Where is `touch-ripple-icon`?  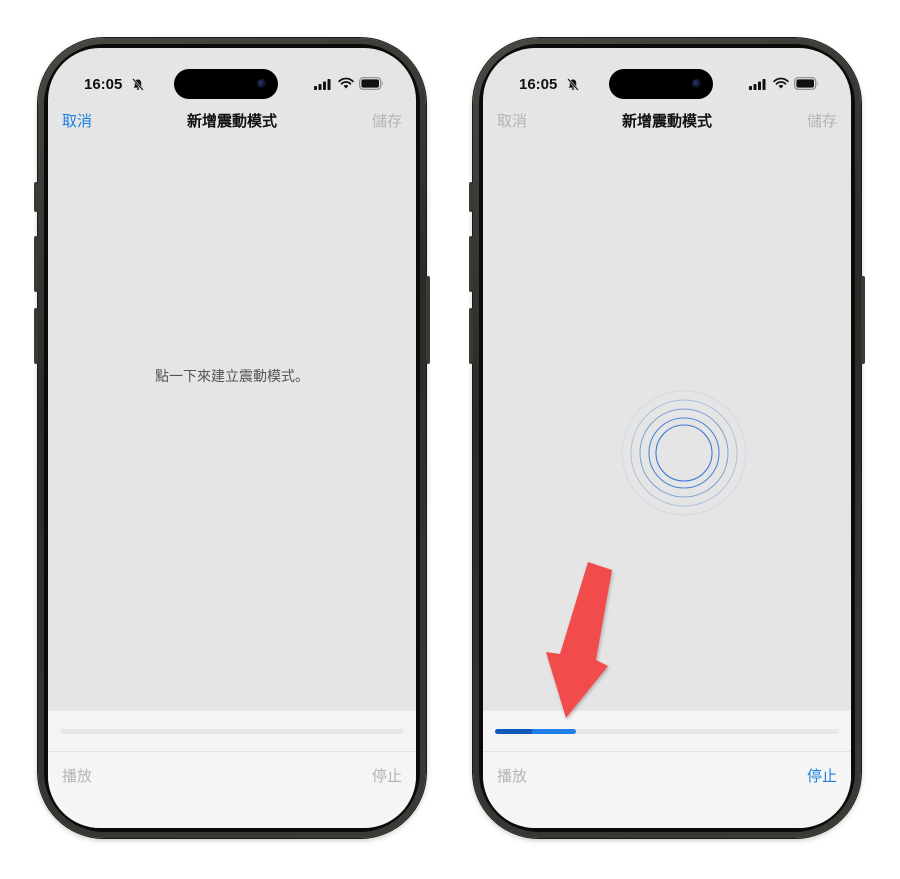
touch-ripple-icon is located at coordinates (684, 453).